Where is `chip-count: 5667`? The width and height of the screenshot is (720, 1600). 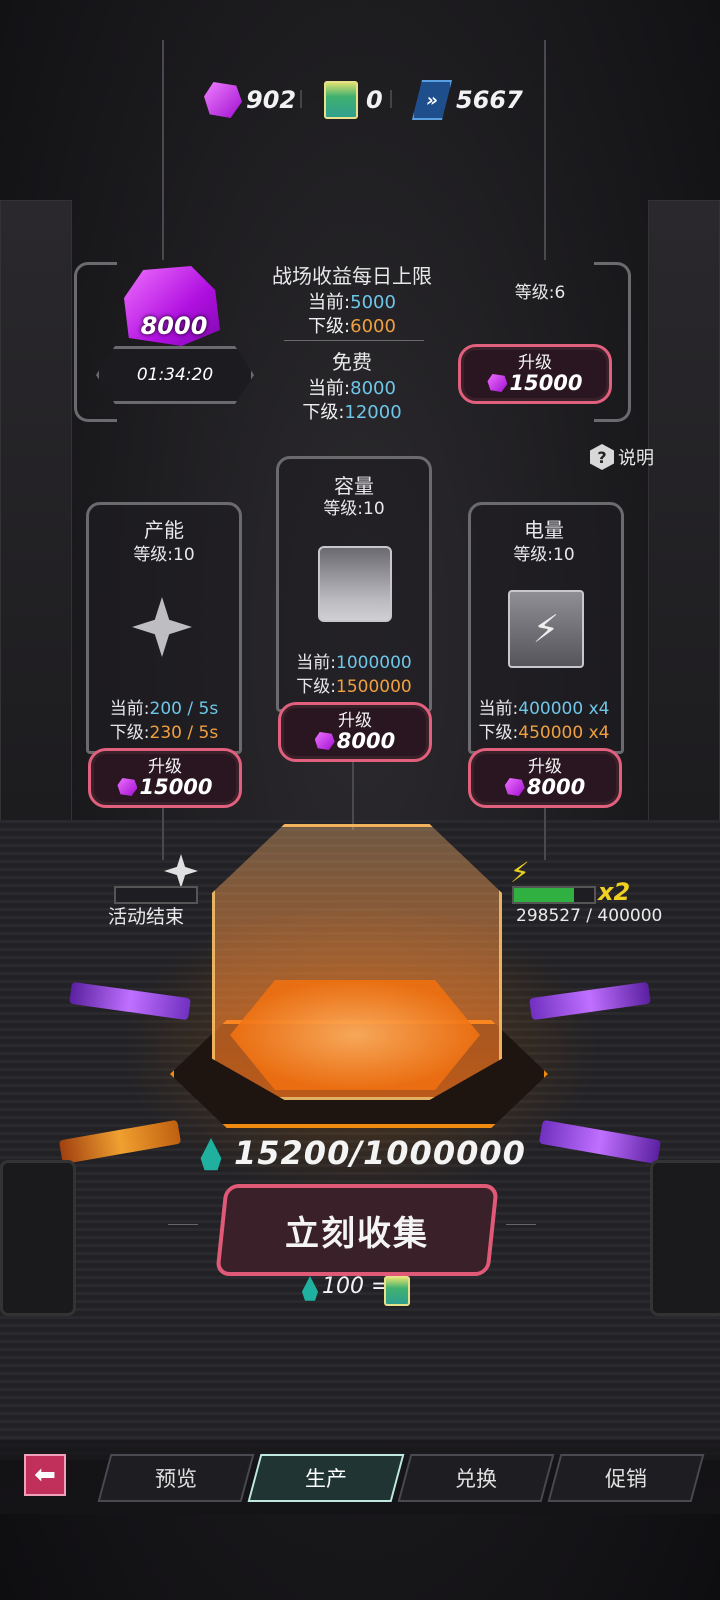 chip-count: 5667 is located at coordinates (489, 100).